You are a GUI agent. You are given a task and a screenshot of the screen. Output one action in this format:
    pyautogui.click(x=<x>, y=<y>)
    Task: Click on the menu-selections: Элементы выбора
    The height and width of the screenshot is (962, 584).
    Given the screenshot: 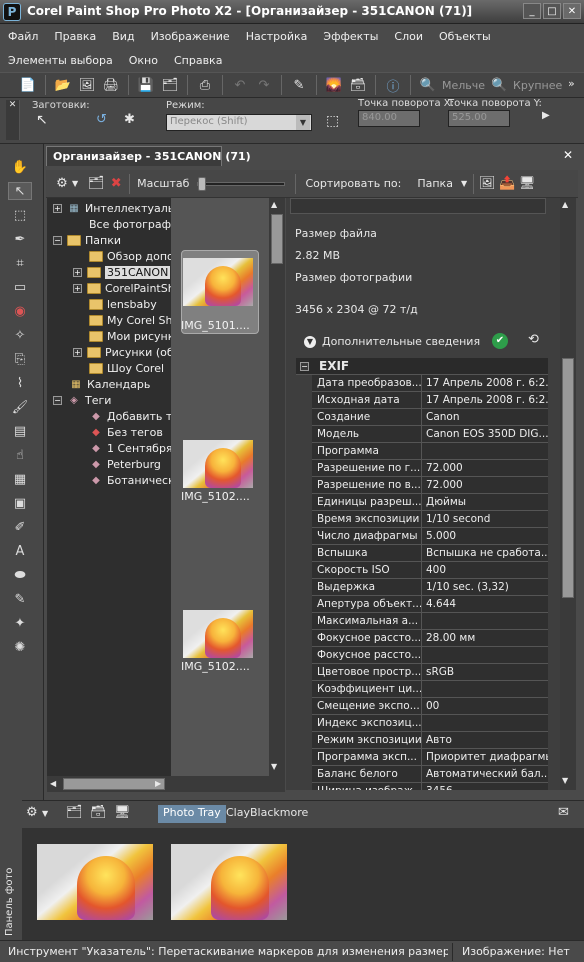 What is the action you would take?
    pyautogui.click(x=60, y=60)
    